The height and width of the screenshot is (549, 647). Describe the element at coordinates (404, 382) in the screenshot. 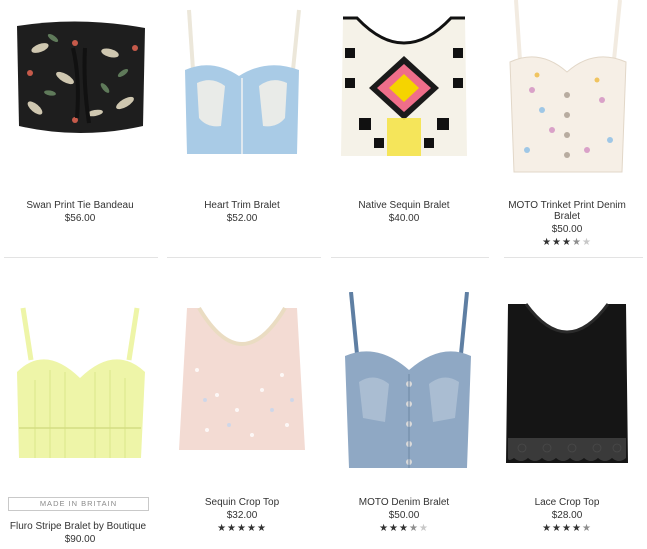

I see `product-image-moto-denim-bralet` at that location.